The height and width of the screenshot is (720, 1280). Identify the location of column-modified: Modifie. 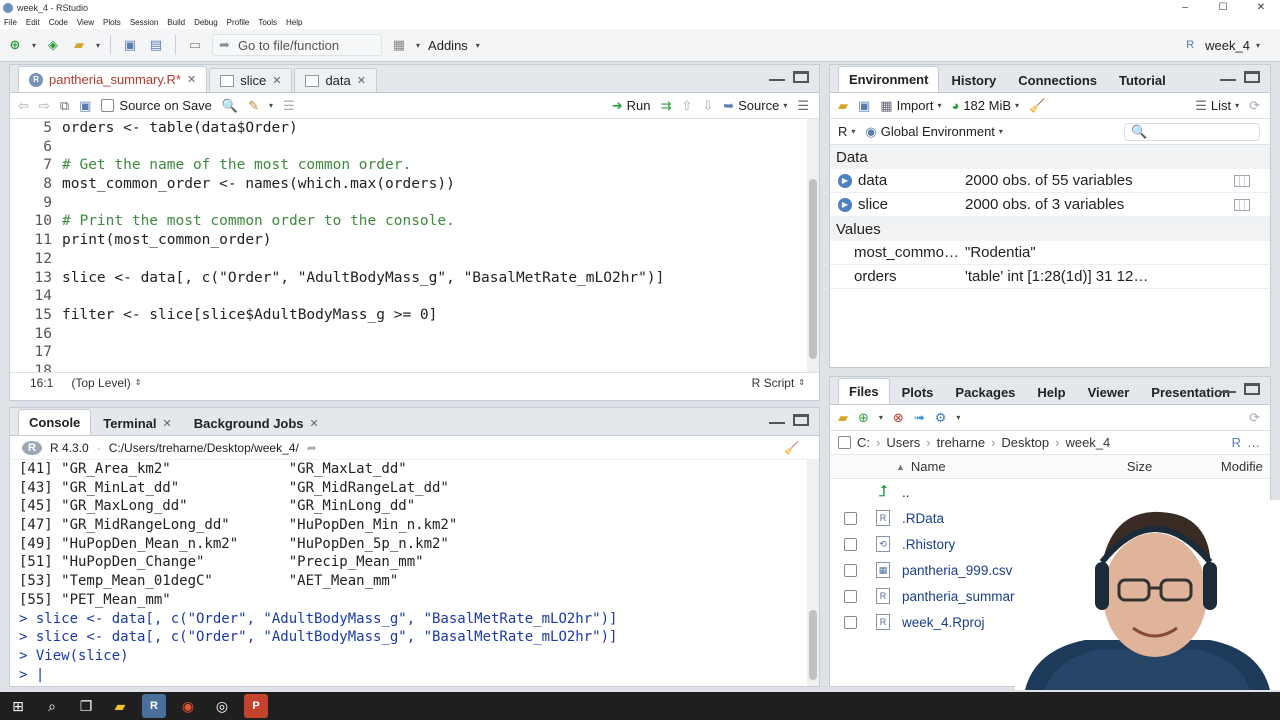
(1242, 466).